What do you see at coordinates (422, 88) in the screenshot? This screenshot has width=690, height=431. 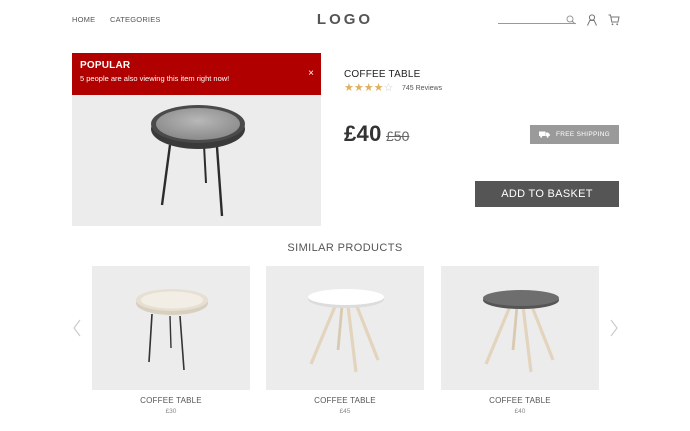 I see `review-count: 745 Reviews` at bounding box center [422, 88].